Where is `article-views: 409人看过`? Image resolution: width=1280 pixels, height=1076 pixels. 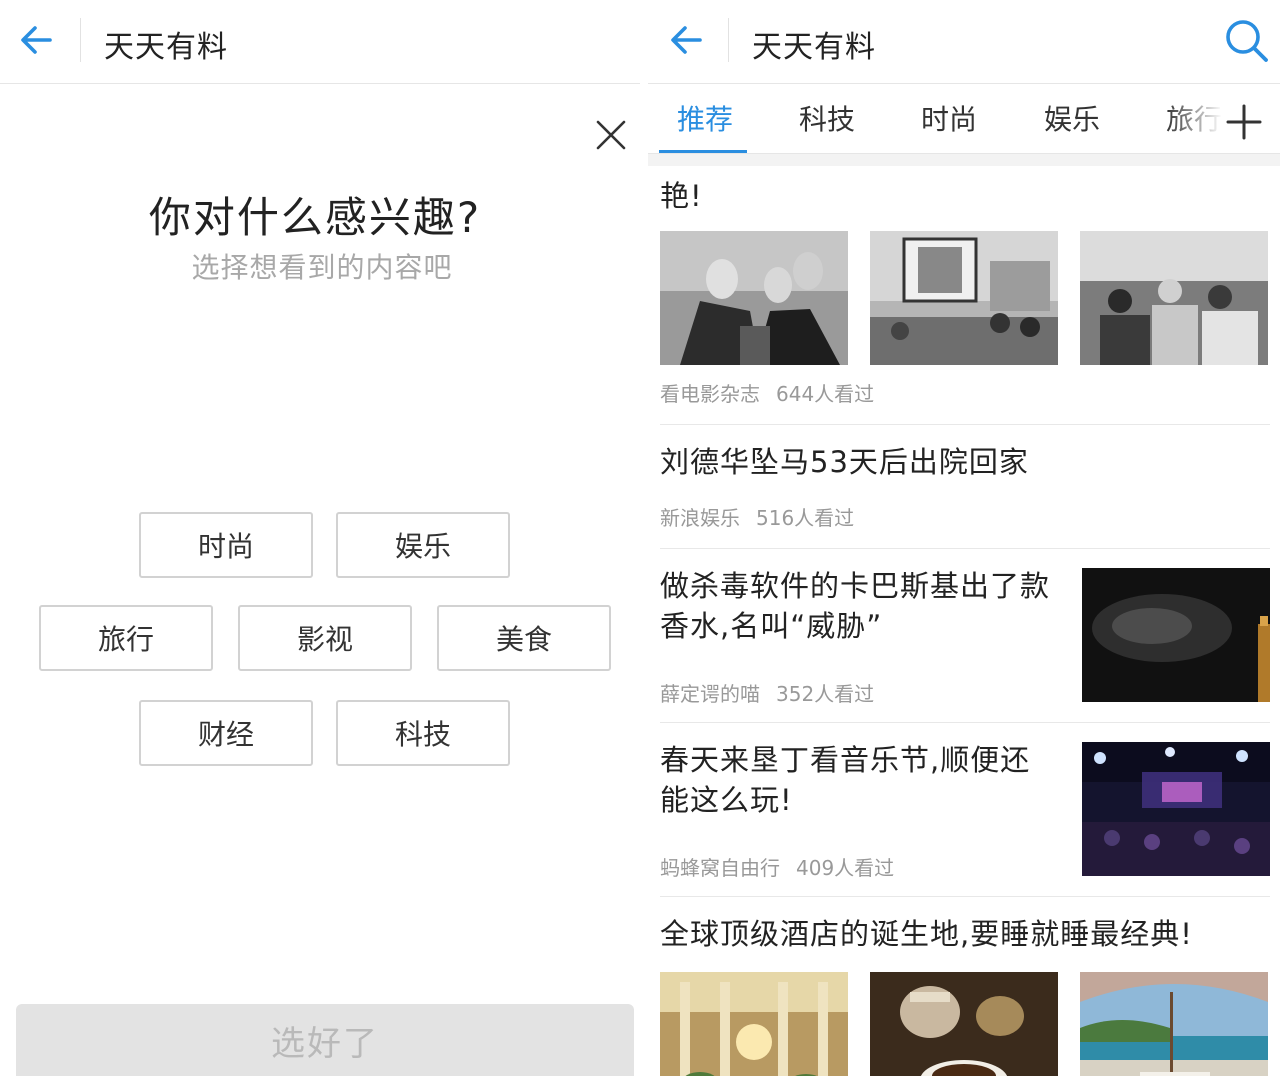 article-views: 409人看过 is located at coordinates (845, 868).